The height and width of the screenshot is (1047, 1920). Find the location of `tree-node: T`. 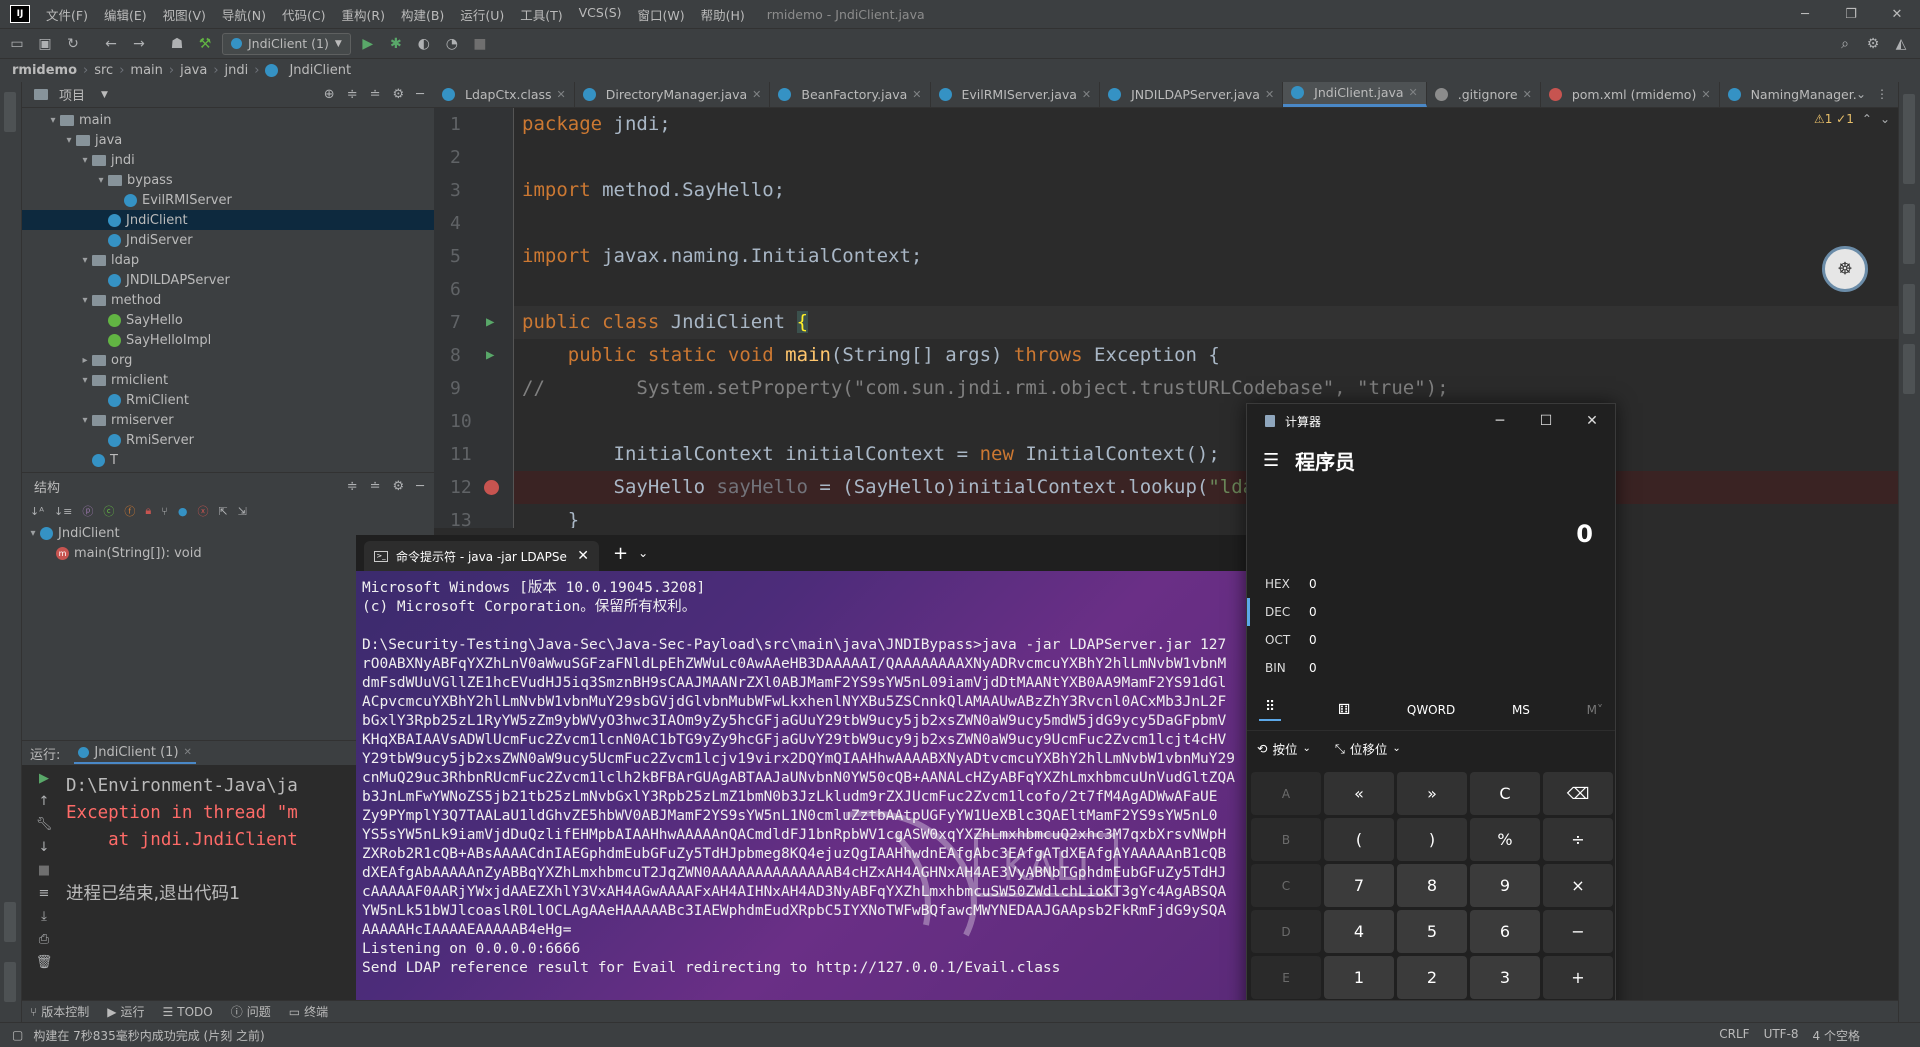

tree-node: T is located at coordinates (228, 460).